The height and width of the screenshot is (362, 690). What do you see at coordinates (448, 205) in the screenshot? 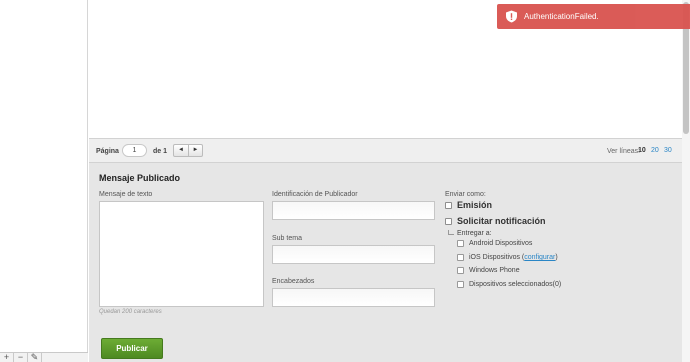
I see `broadcast-checkbox` at bounding box center [448, 205].